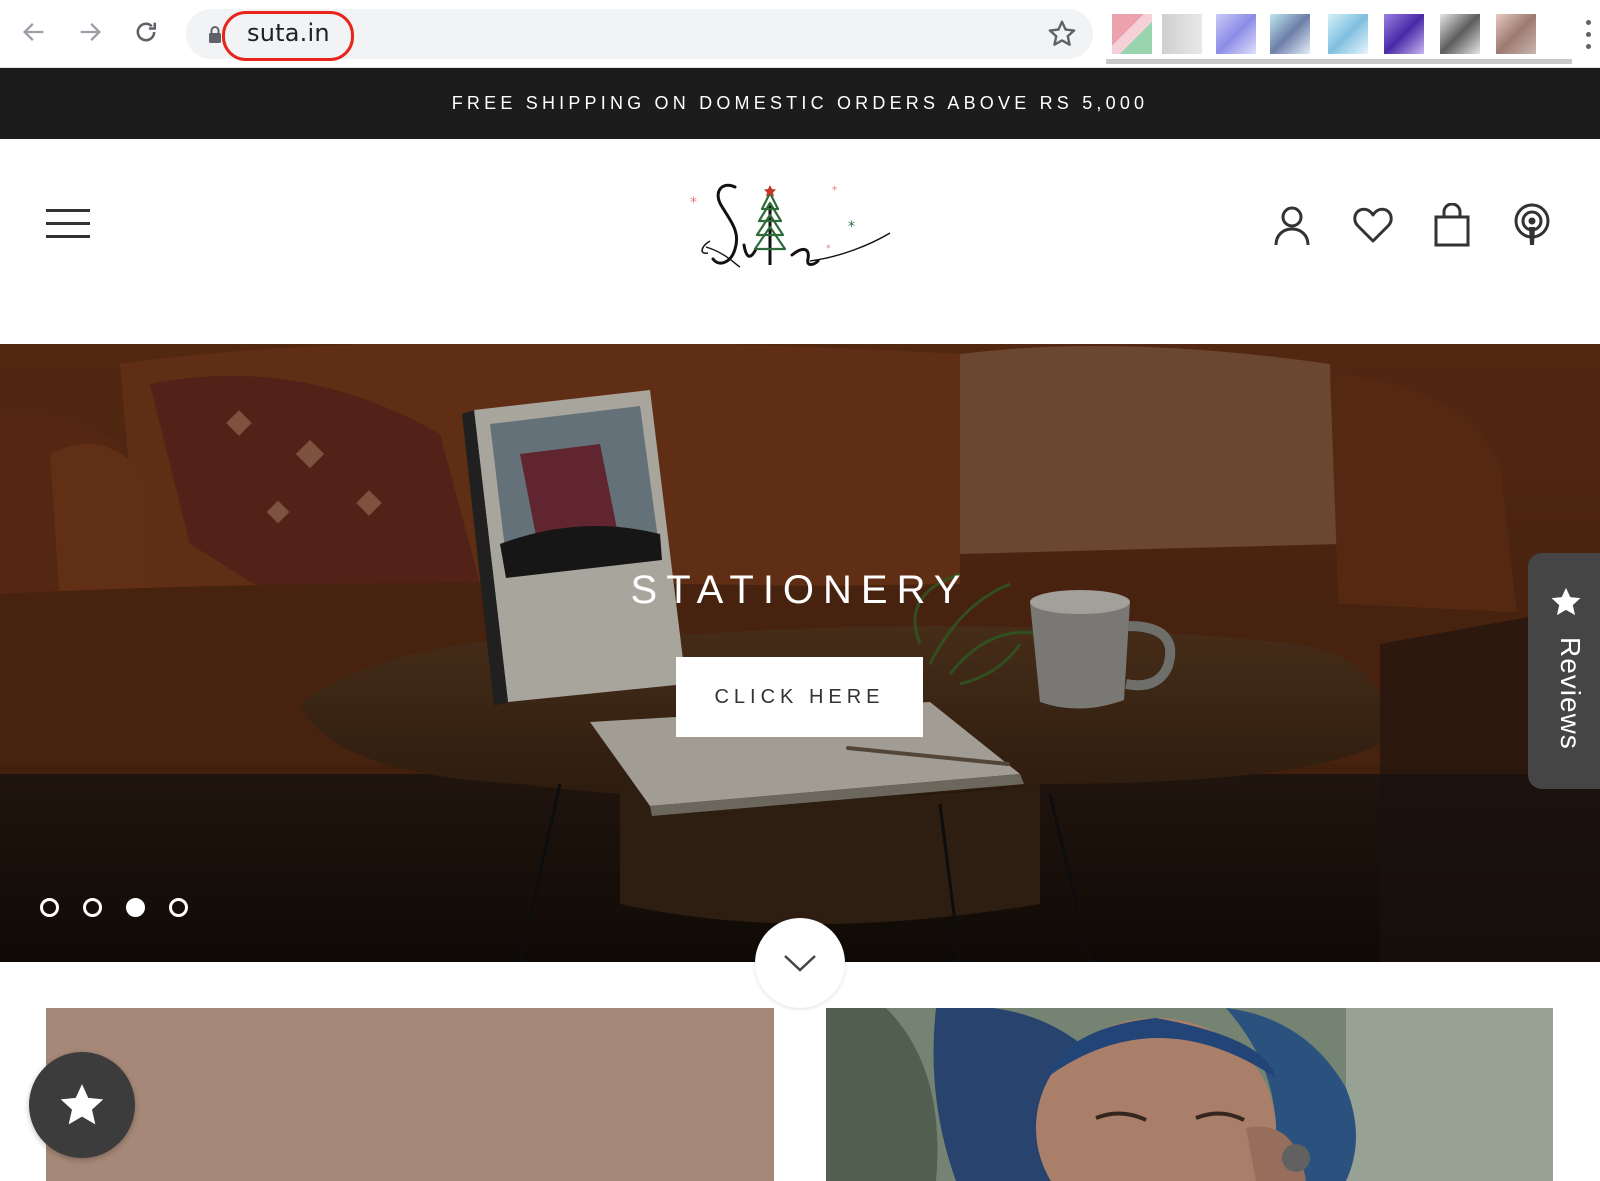  I want to click on heart-icon, so click(1373, 225).